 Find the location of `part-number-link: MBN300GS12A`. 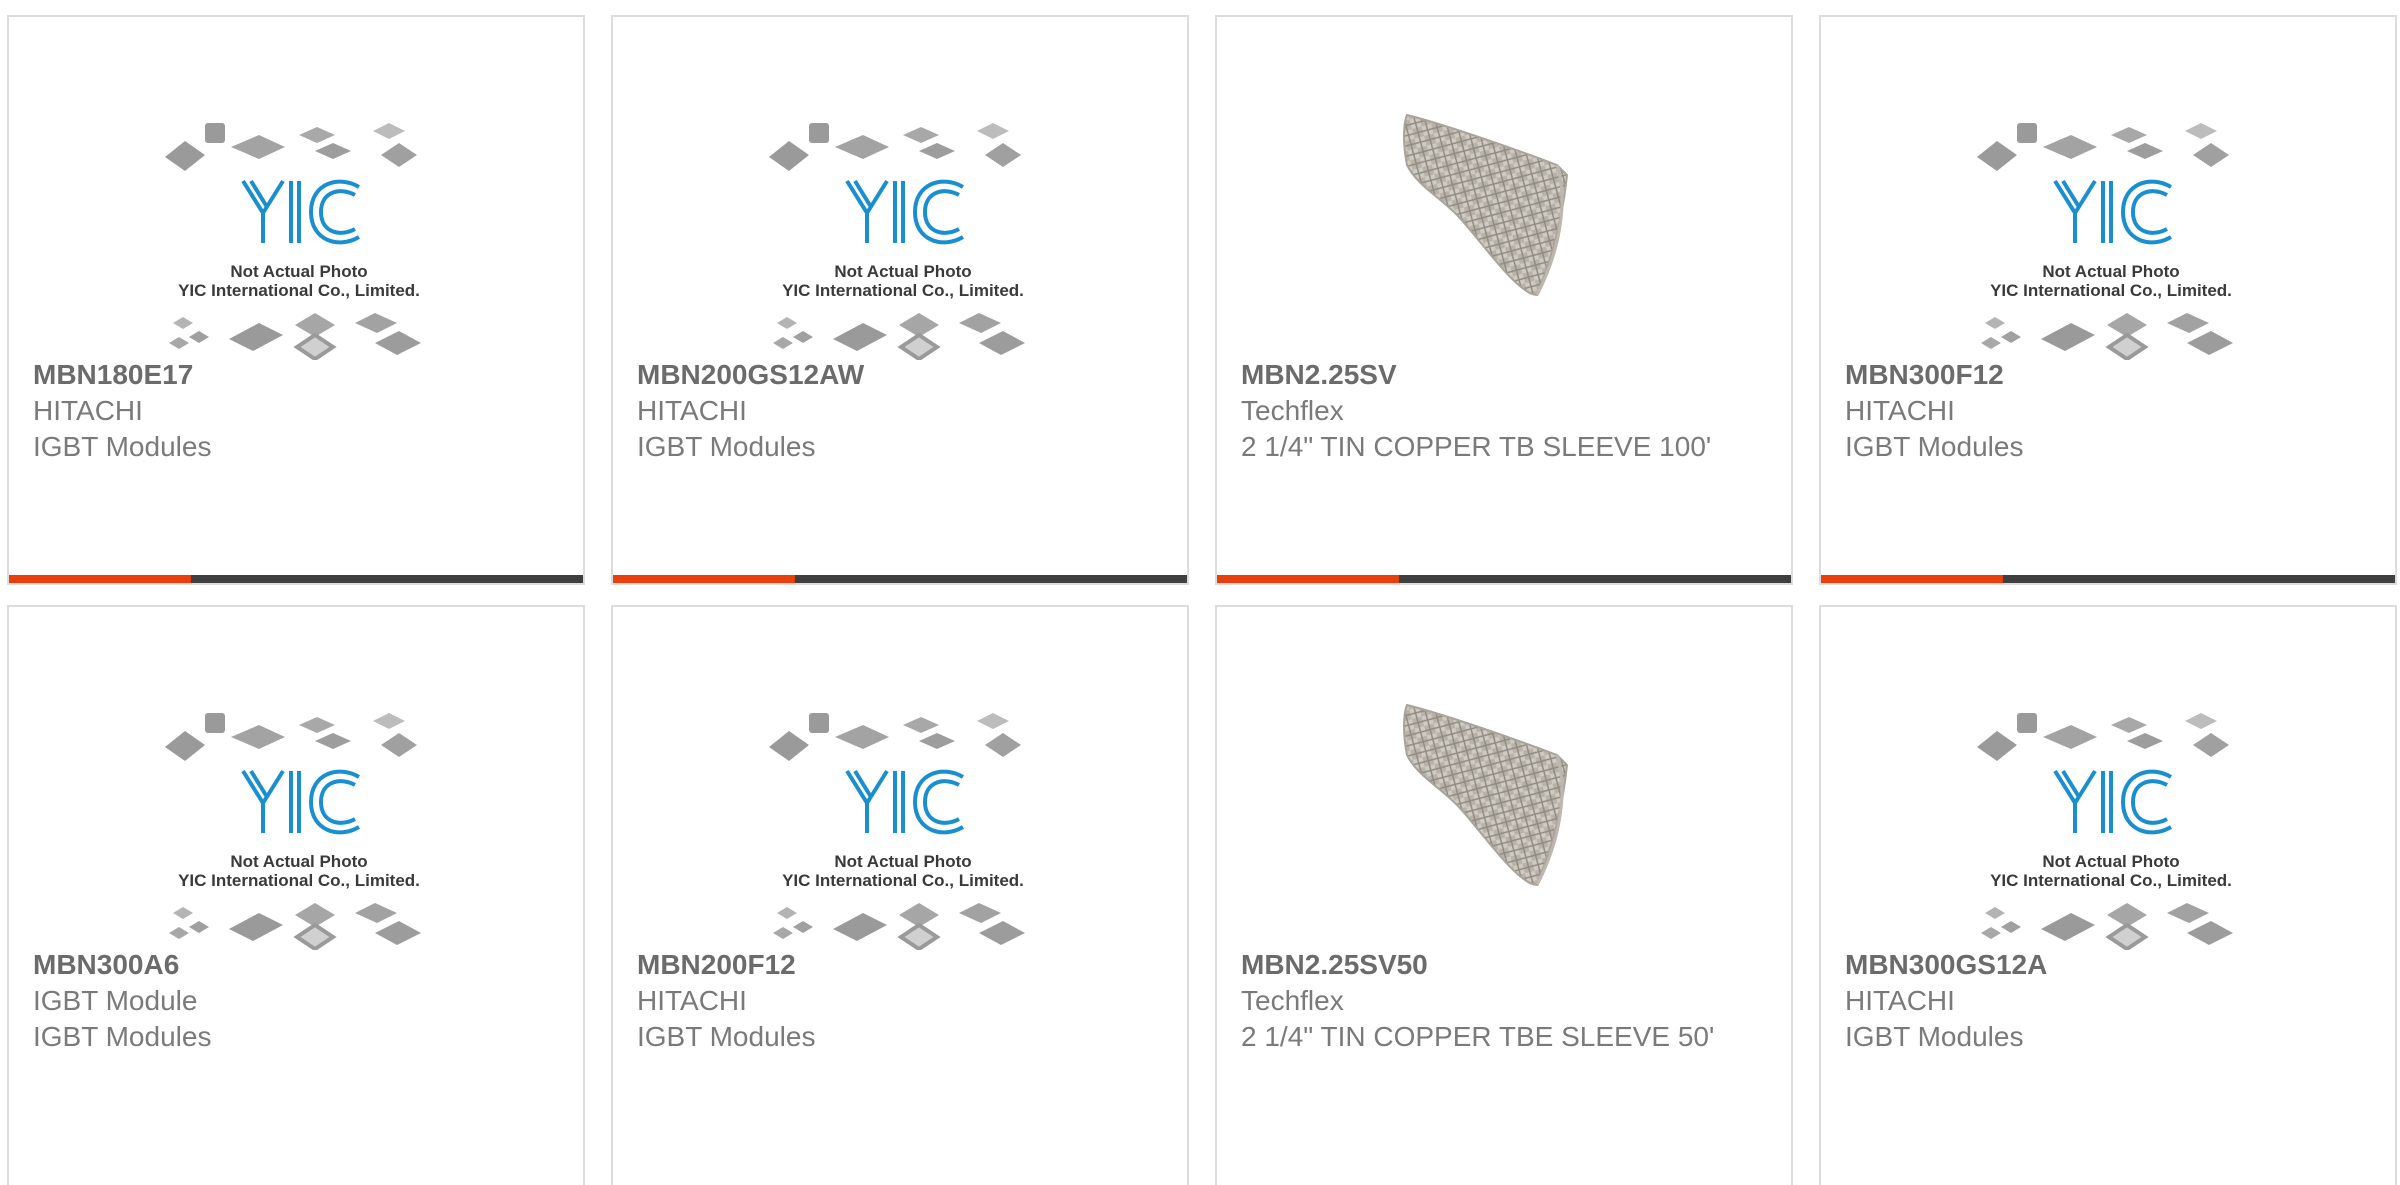

part-number-link: MBN300GS12A is located at coordinates (2100, 965).